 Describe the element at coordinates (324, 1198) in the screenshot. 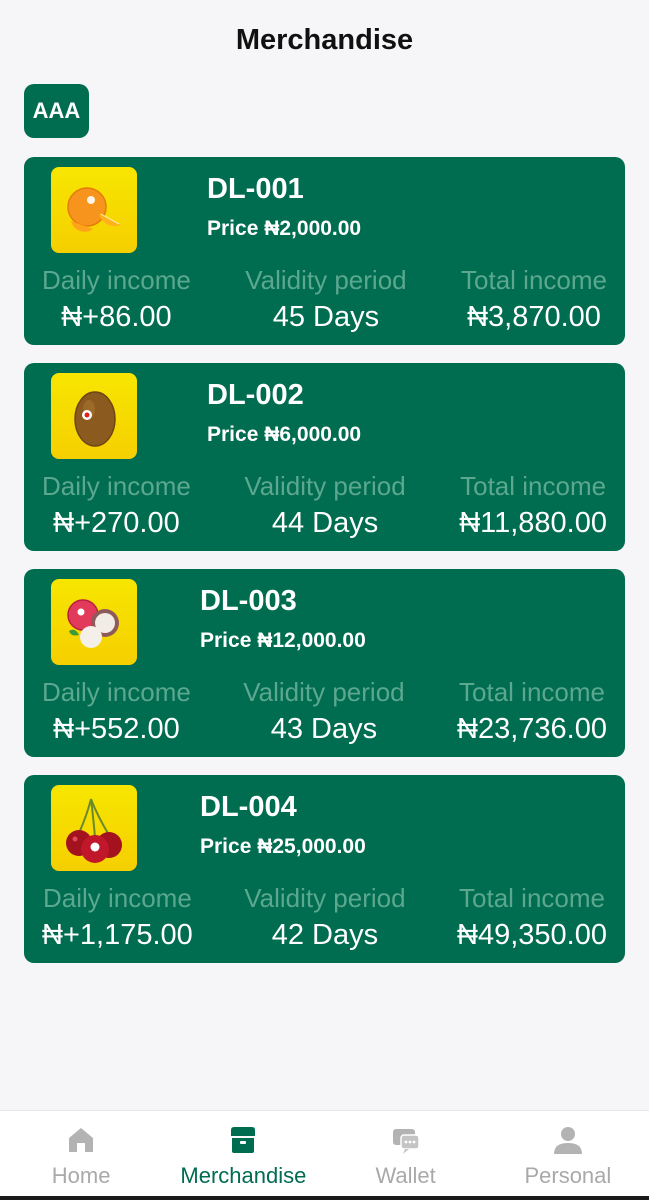

I see `system-gesture-bar` at that location.